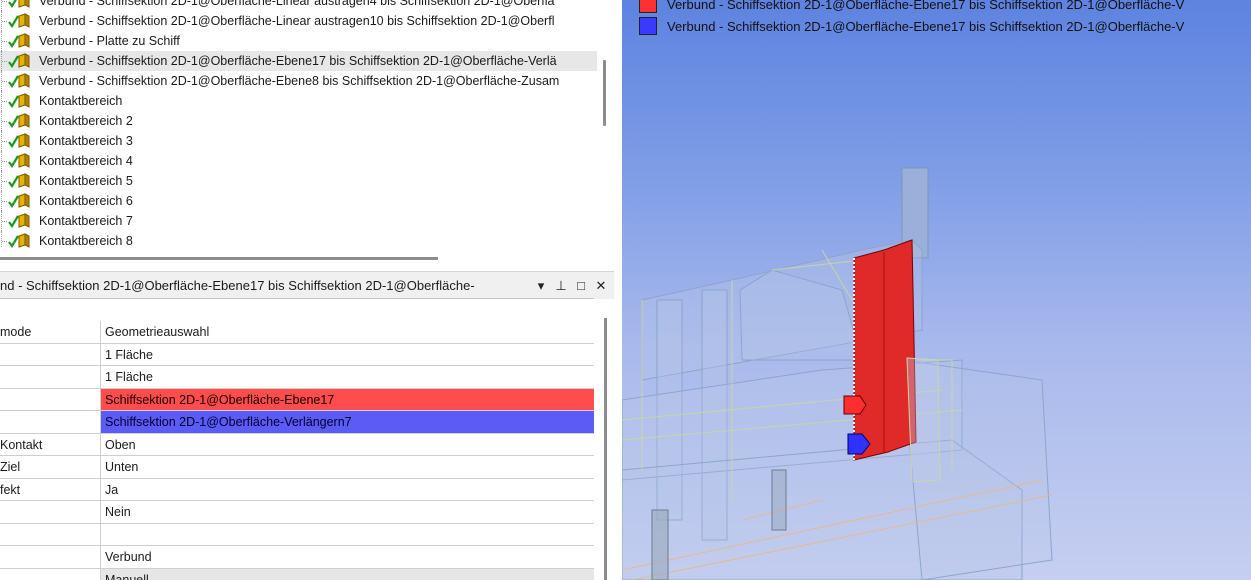  What do you see at coordinates (347, 557) in the screenshot?
I see `property-value: Verbund` at bounding box center [347, 557].